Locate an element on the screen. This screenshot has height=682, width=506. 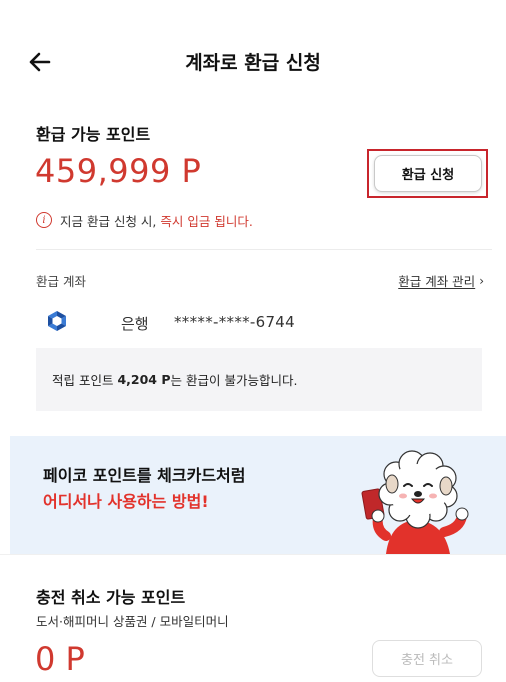
banner-title: 페이코 포인트를 체크카드처럼 is located at coordinates (144, 475).